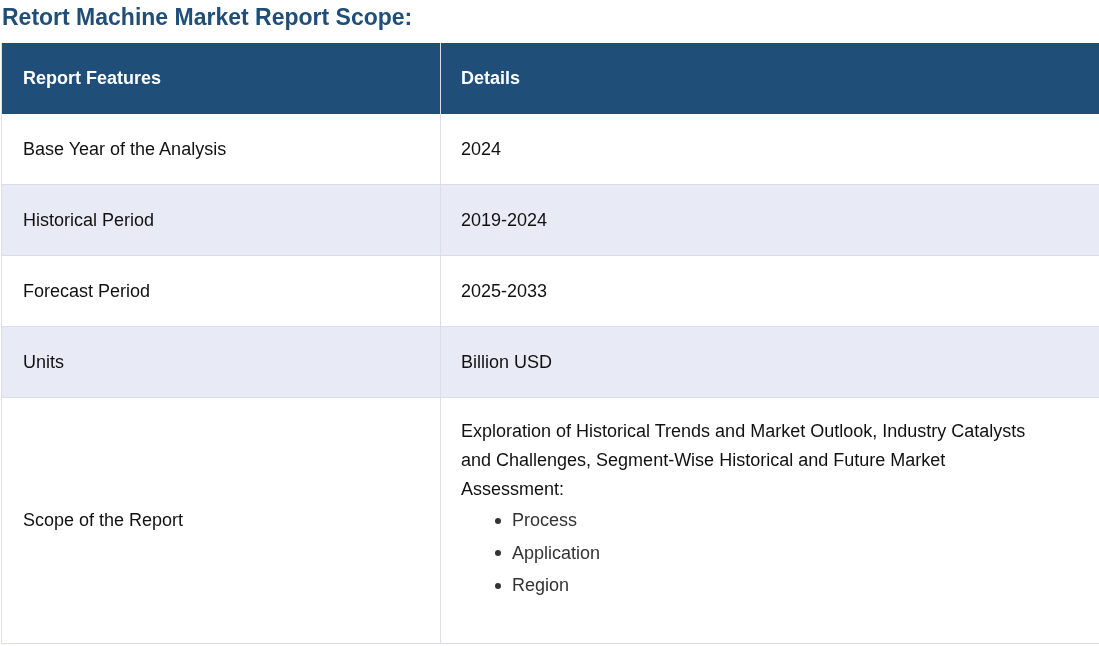 The height and width of the screenshot is (646, 1099). Describe the element at coordinates (89, 220) in the screenshot. I see `table-cell: Historical Period` at that location.